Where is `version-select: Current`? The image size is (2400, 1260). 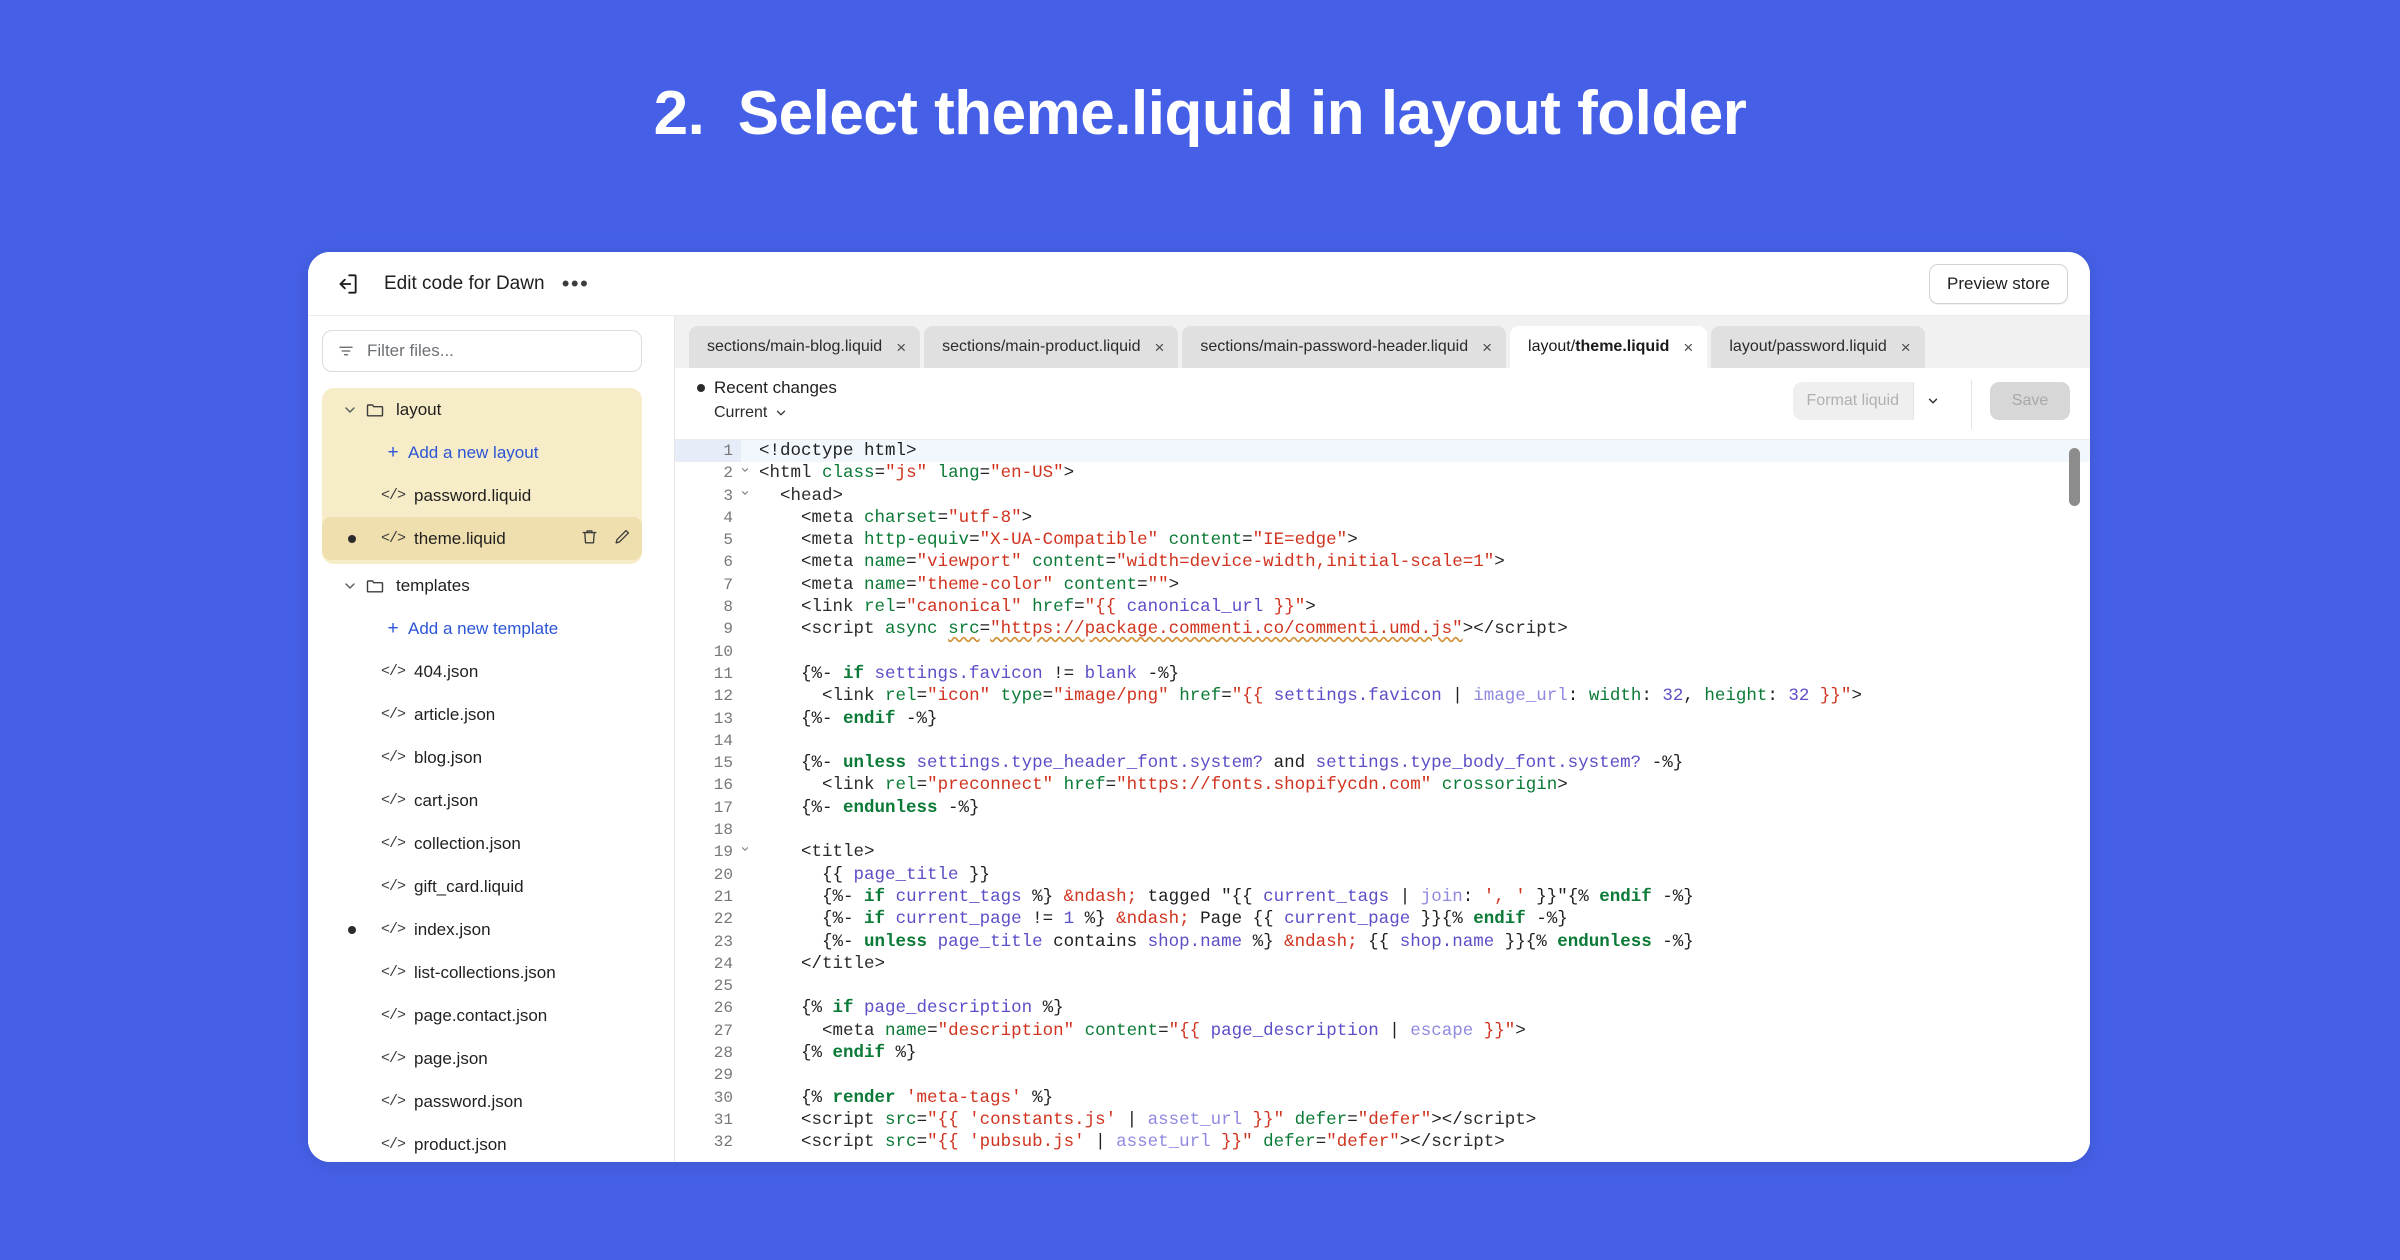 version-select: Current is located at coordinates (767, 413).